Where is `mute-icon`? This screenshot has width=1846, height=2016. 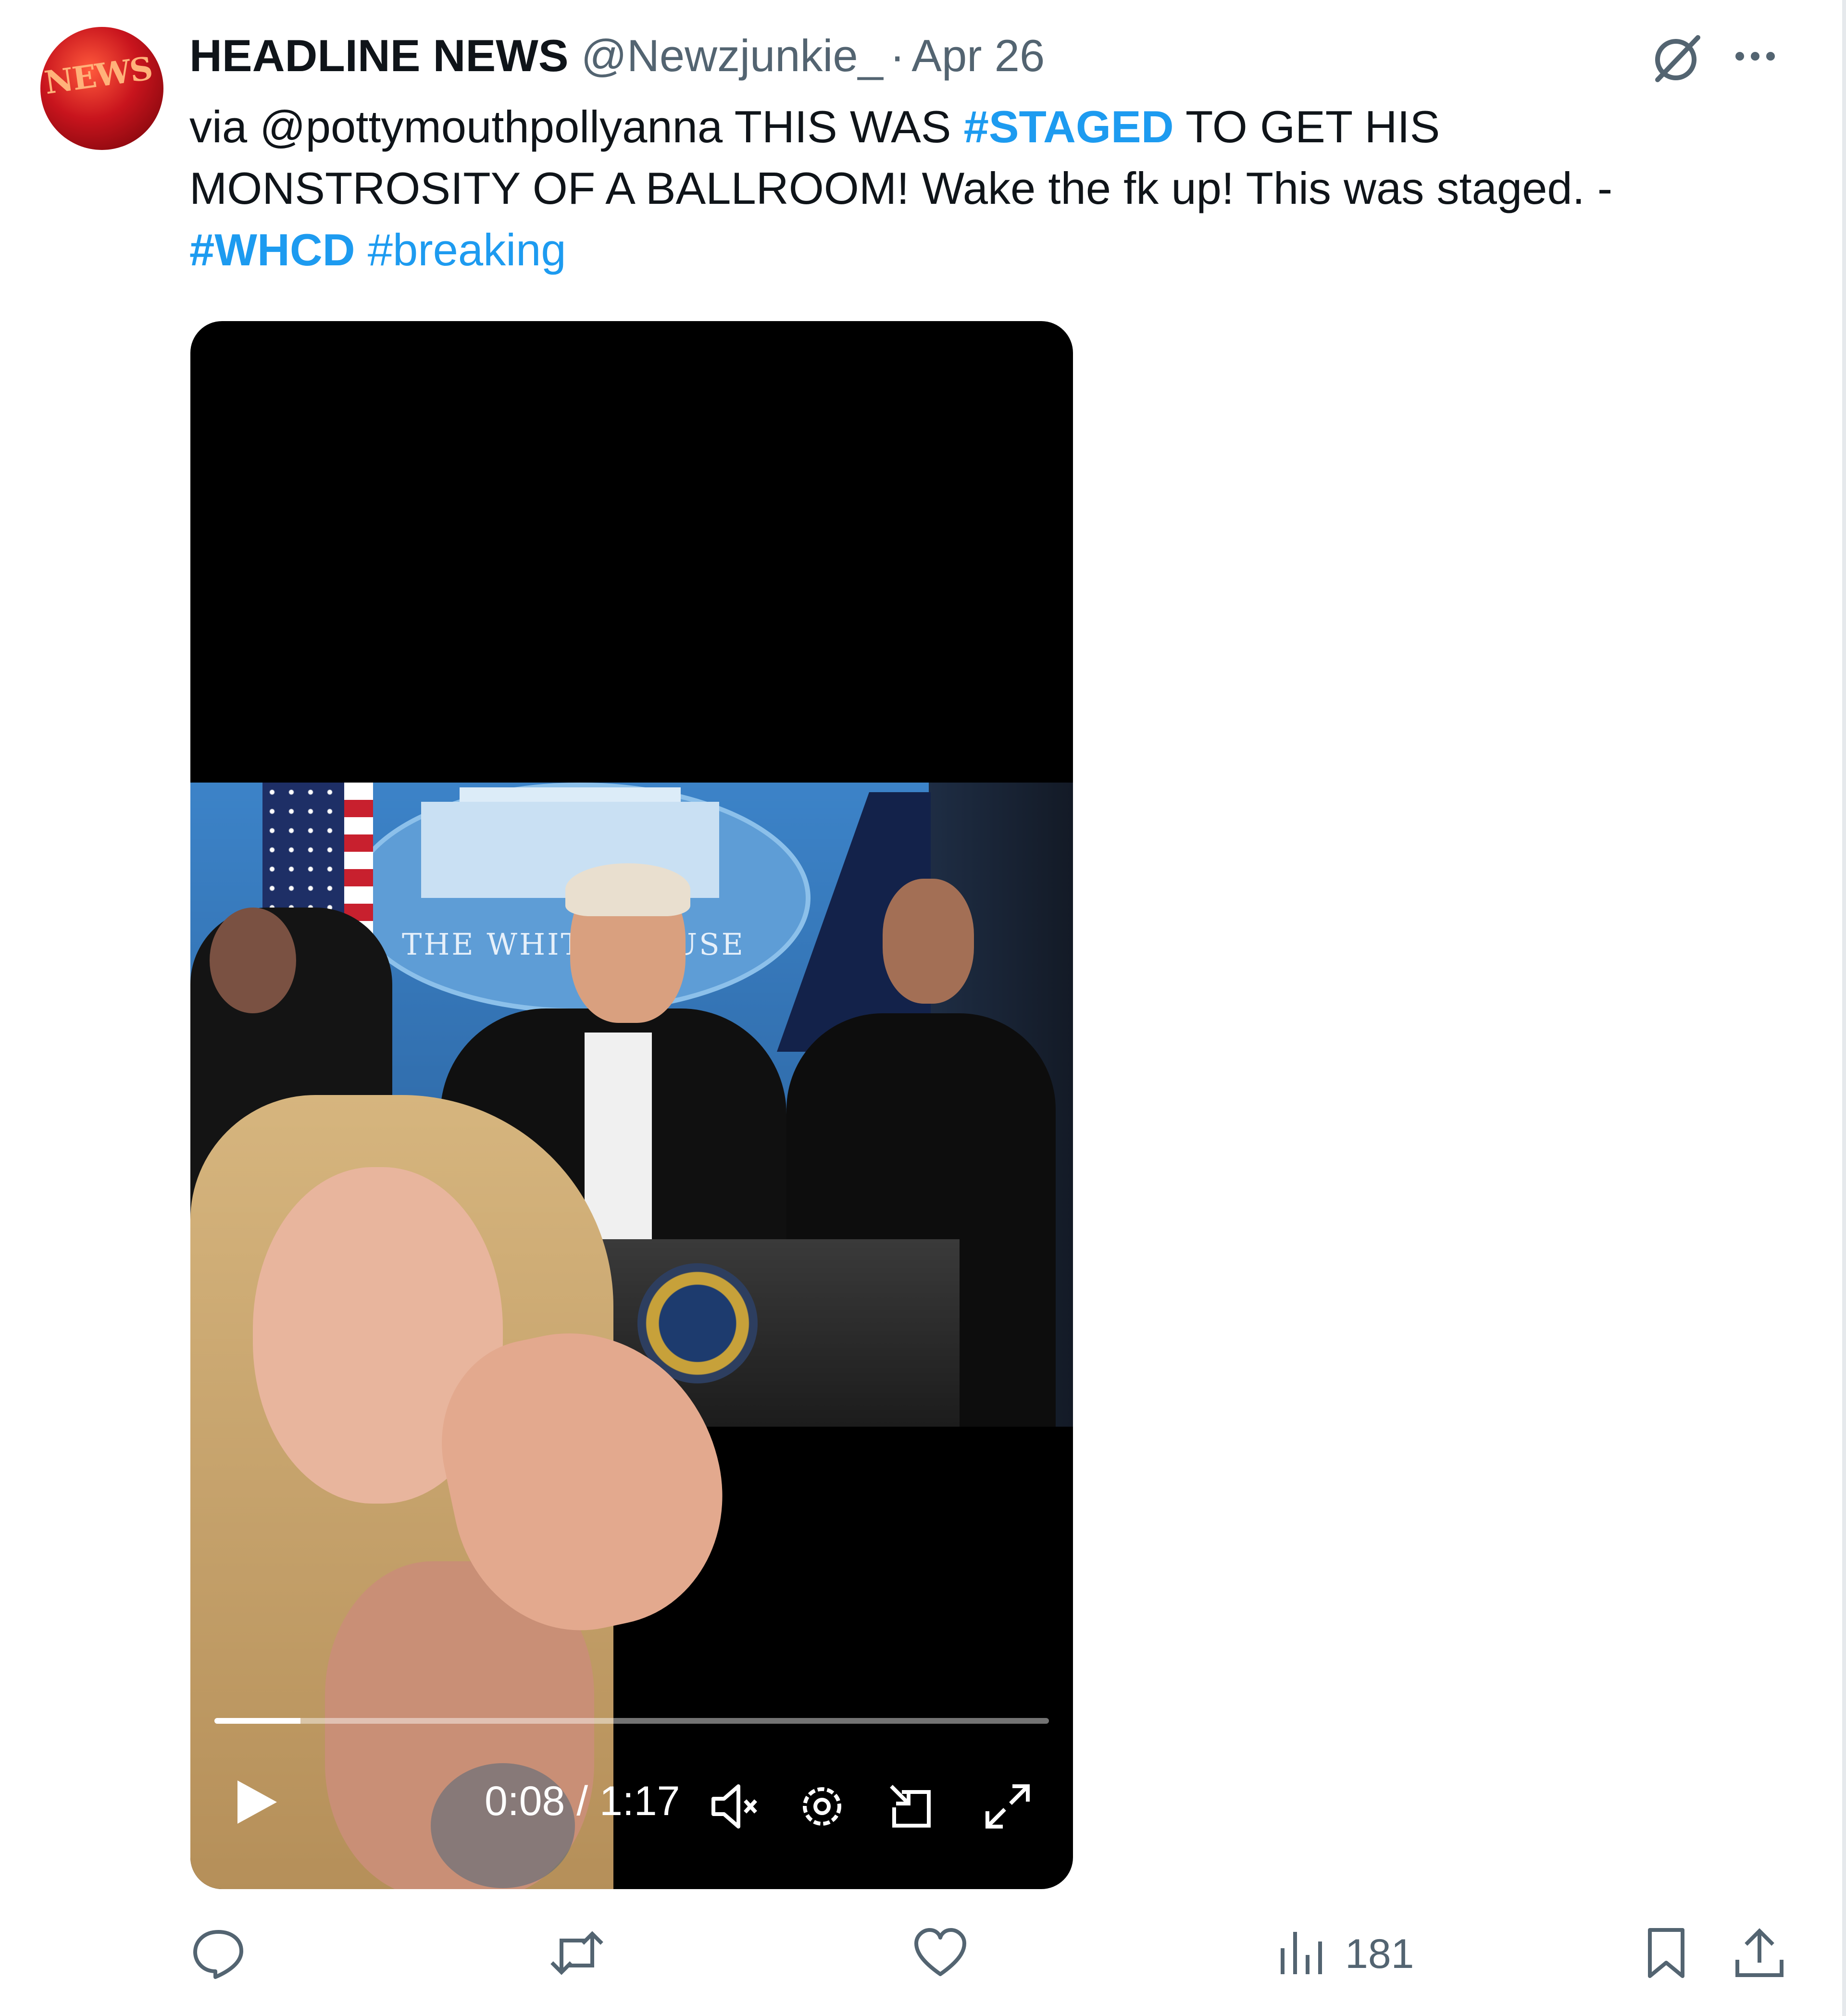 mute-icon is located at coordinates (733, 1806).